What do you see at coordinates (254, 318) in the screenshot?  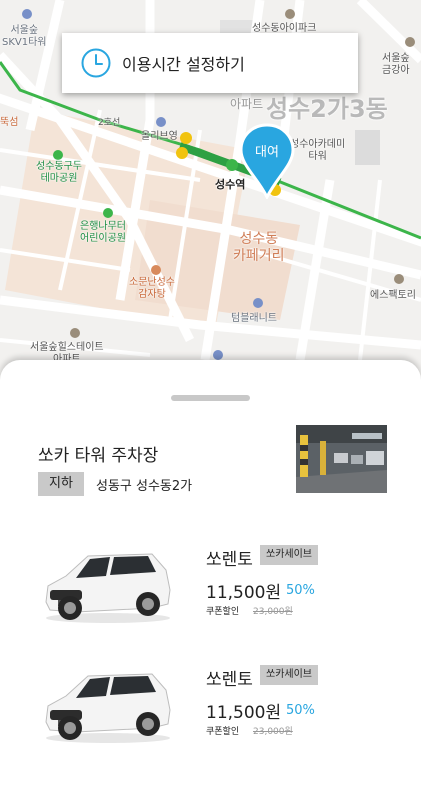 I see `map-label-tumbling: 텀블래니트` at bounding box center [254, 318].